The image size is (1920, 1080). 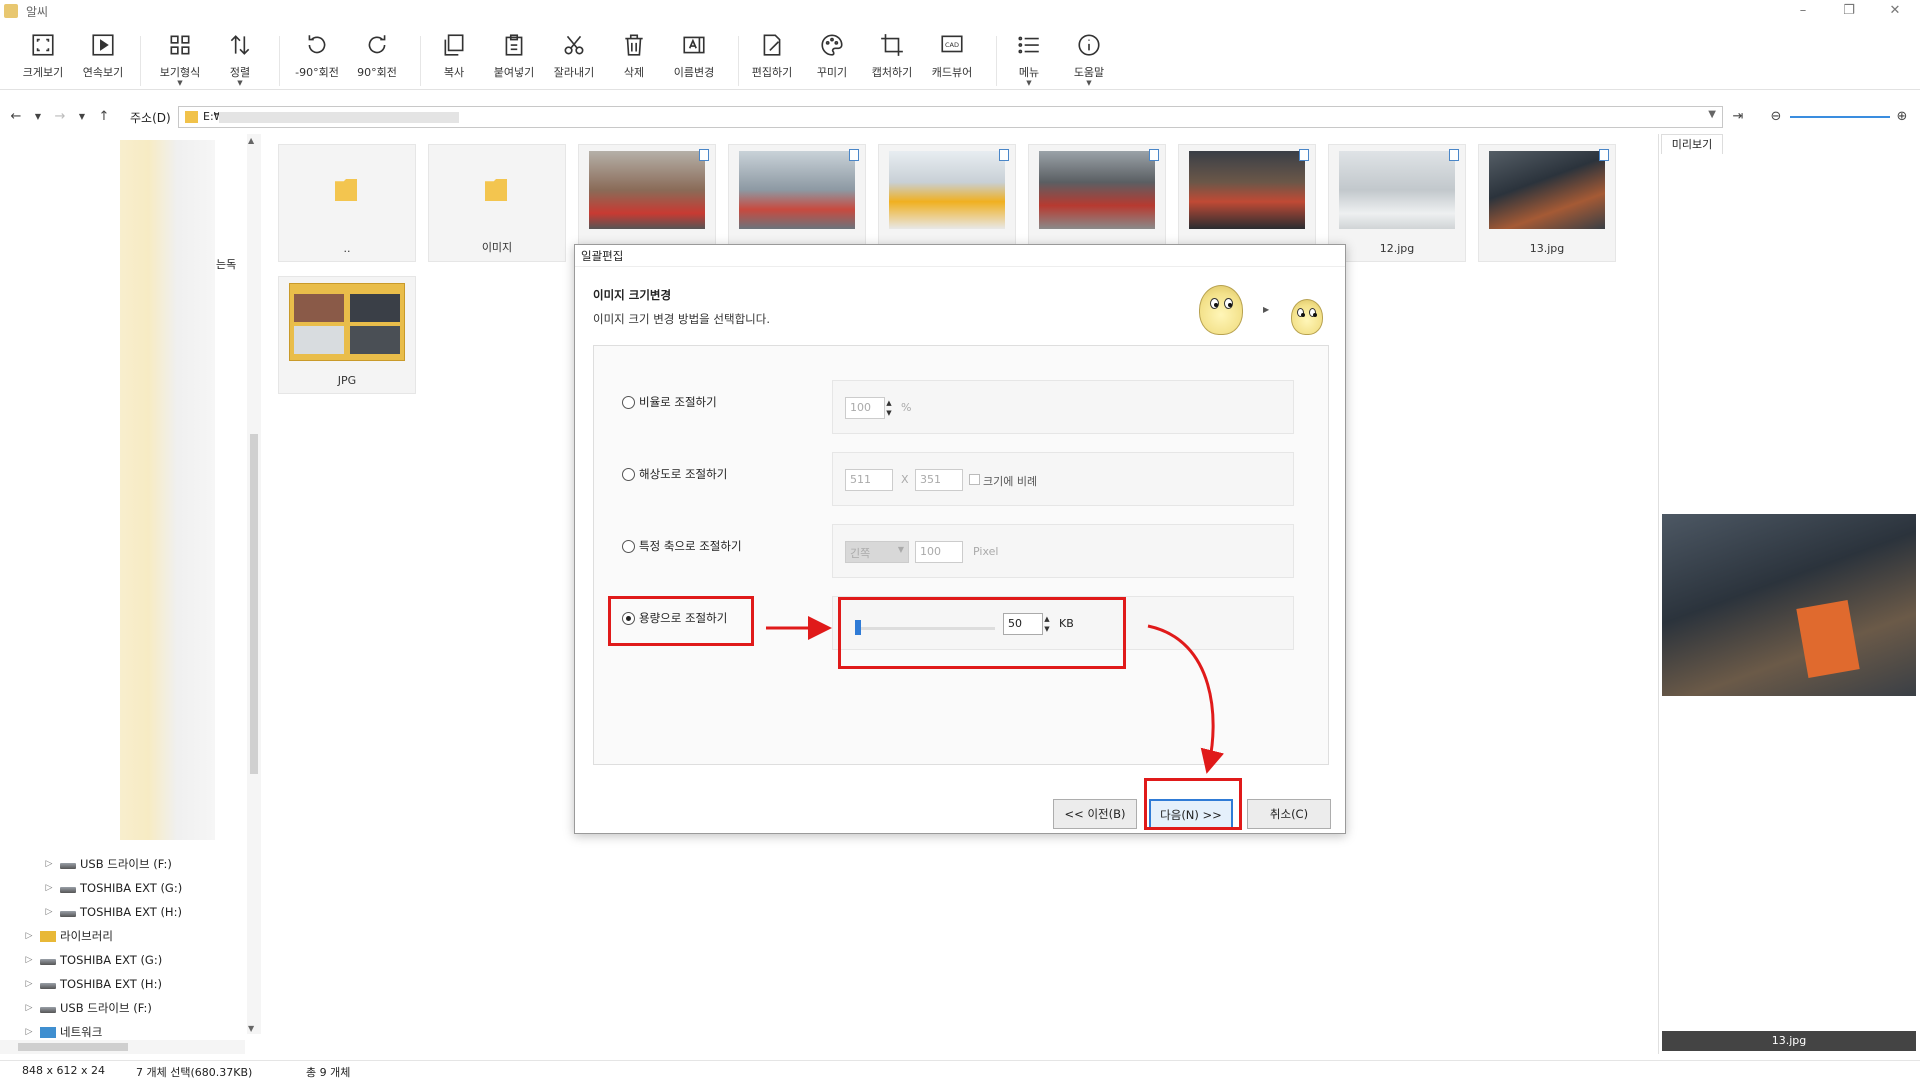 I want to click on edit-button: 편집하기, so click(x=772, y=56).